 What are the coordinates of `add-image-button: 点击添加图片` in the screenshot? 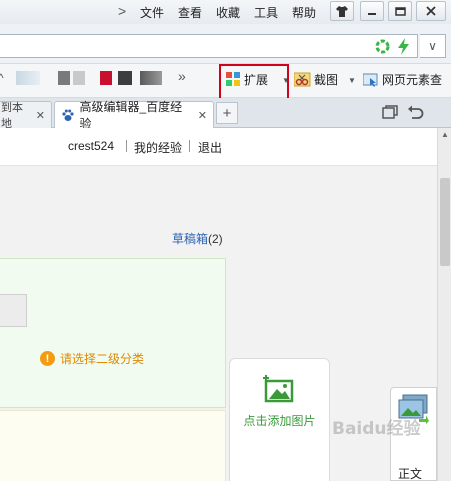 It's located at (279, 419).